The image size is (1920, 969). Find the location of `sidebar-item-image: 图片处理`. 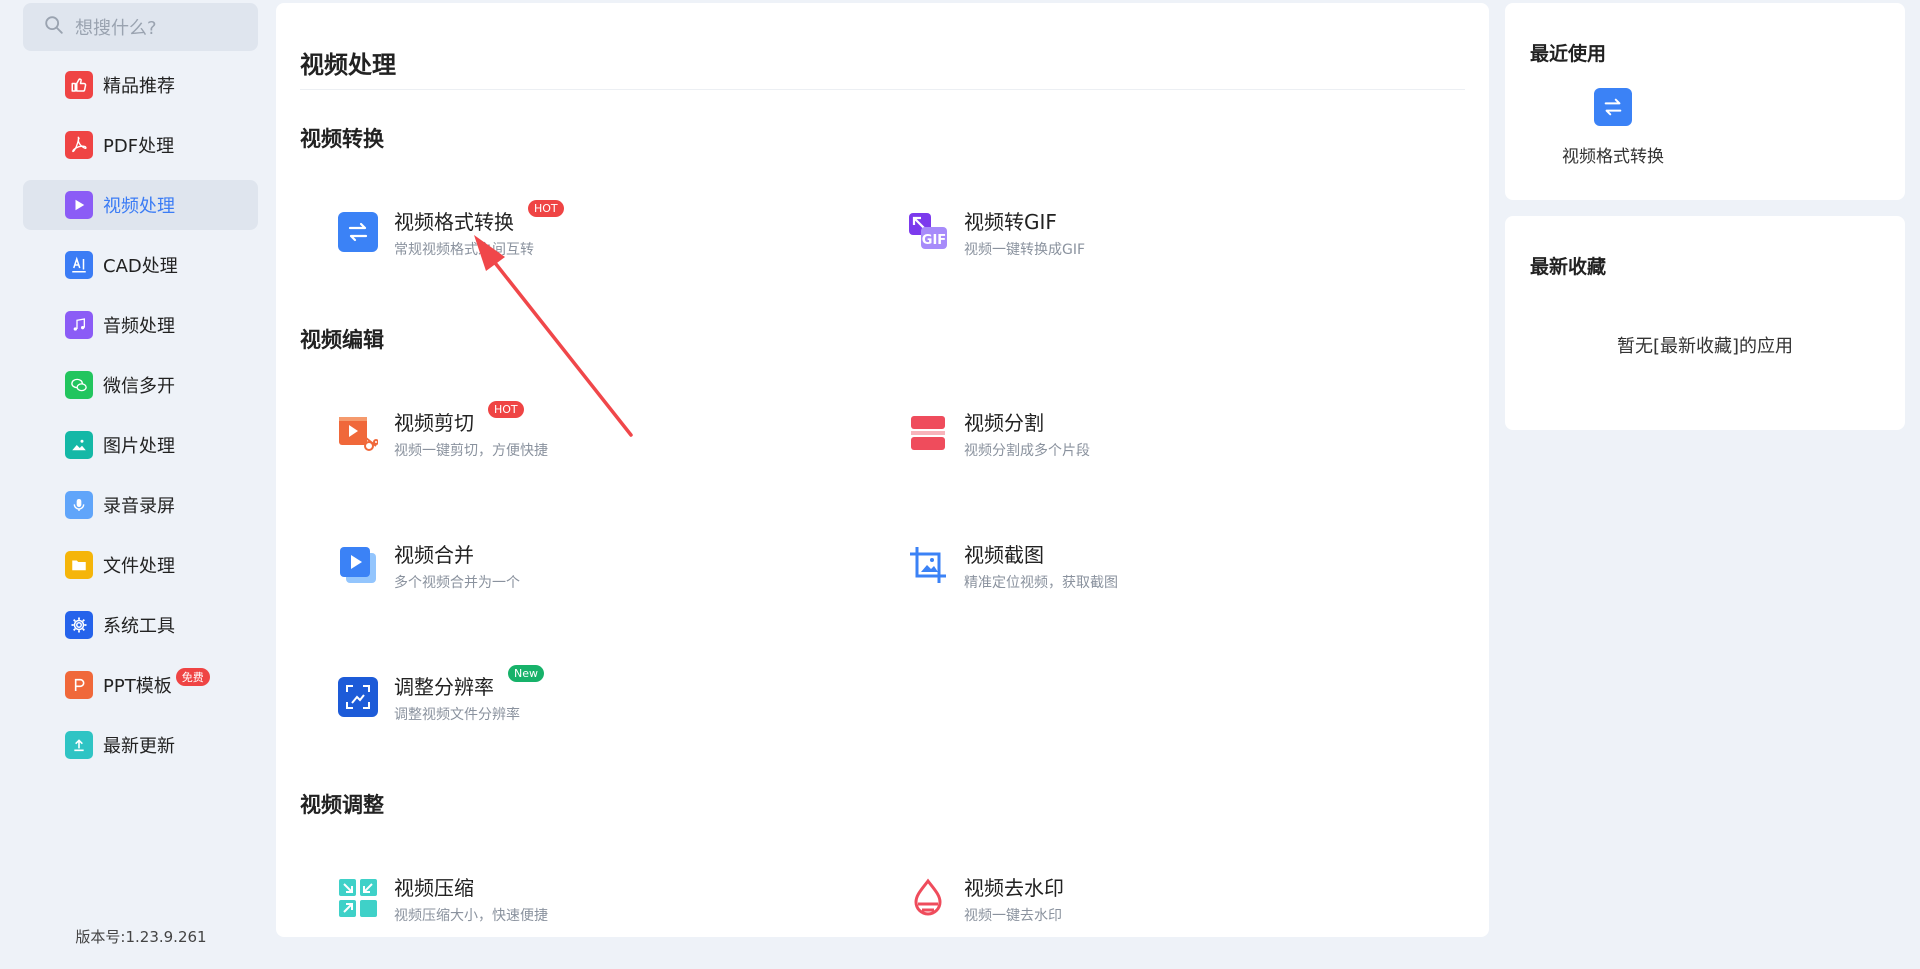

sidebar-item-image: 图片处理 is located at coordinates (140, 445).